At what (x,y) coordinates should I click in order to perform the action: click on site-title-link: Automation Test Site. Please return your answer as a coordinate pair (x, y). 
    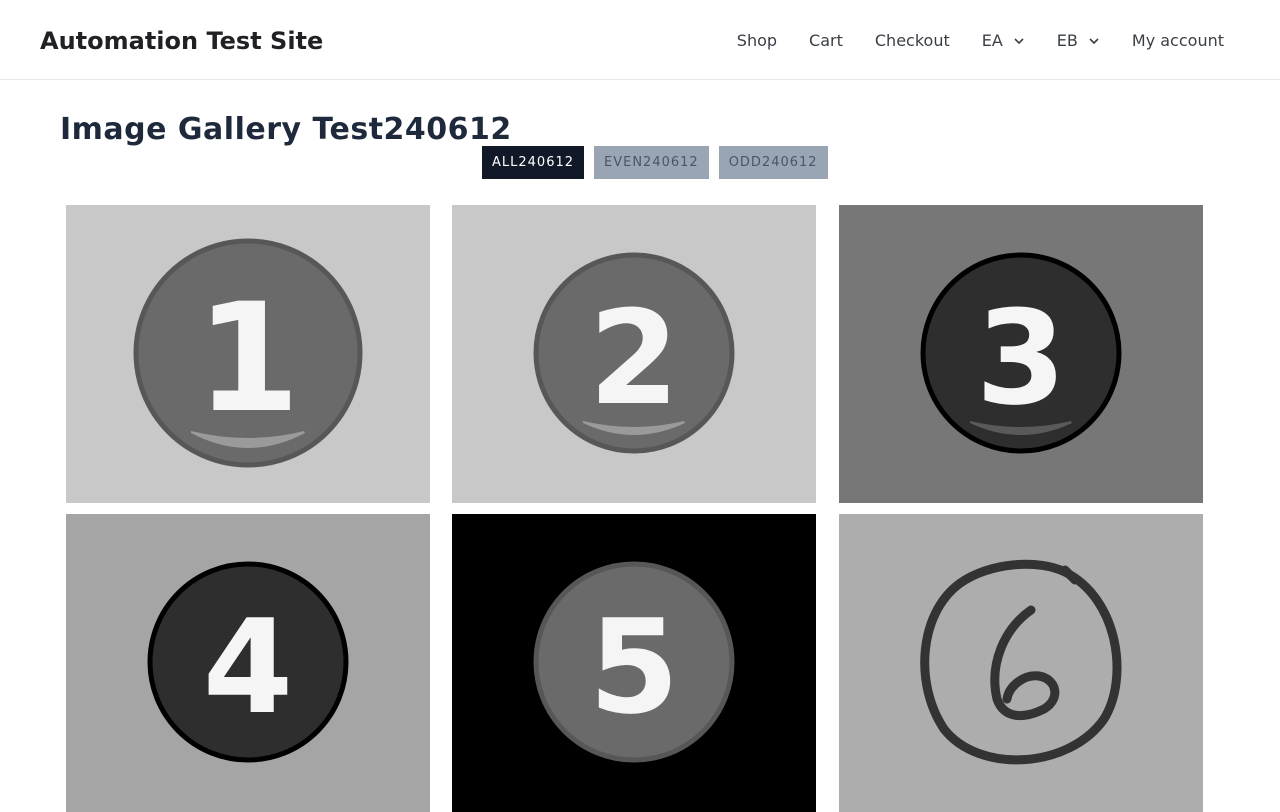
    Looking at the image, I should click on (181, 41).